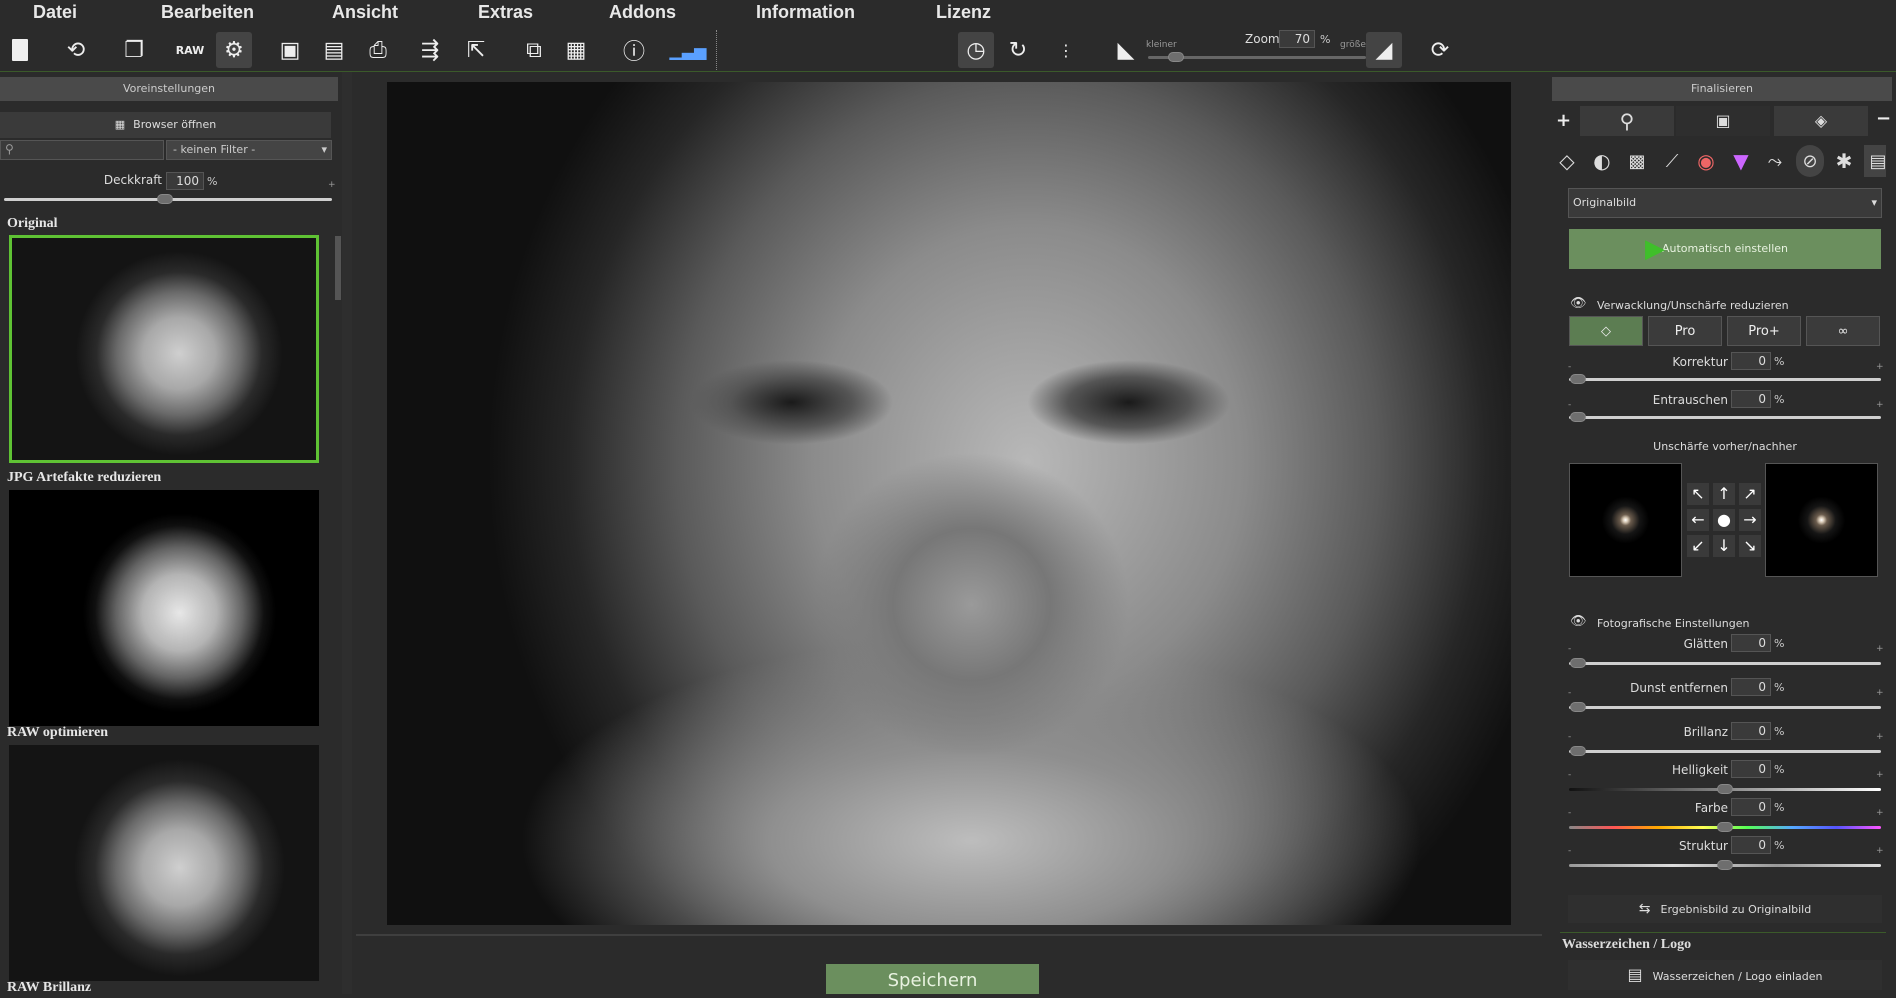 The width and height of the screenshot is (1896, 998). I want to click on entrauschen-slider-track, so click(1725, 417).